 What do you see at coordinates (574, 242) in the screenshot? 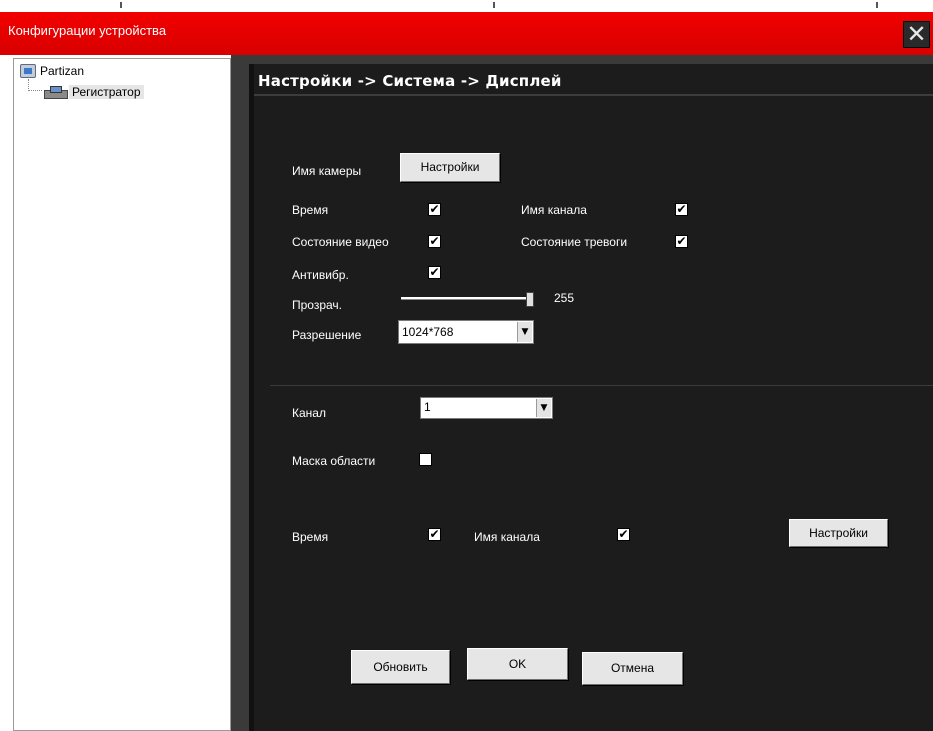
I see `alarm-status-label: Состояние тревоги` at bounding box center [574, 242].